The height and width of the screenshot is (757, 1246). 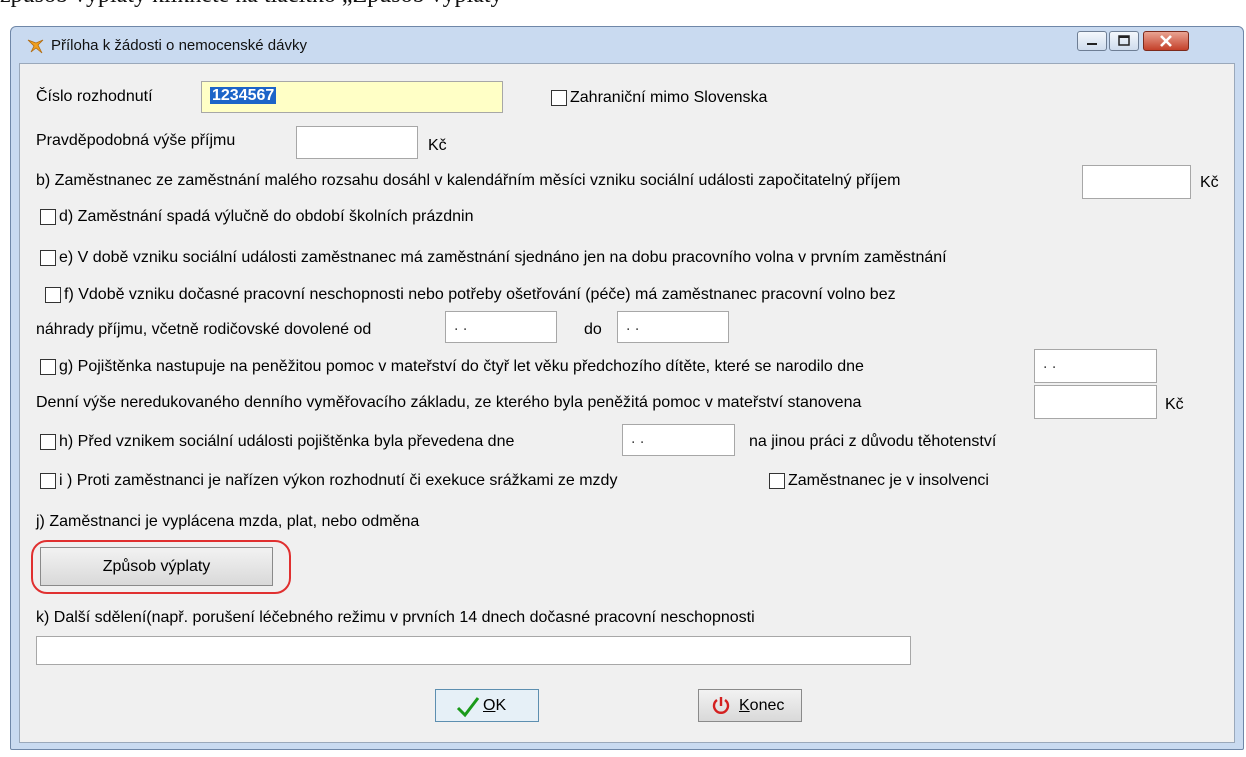 I want to click on g-denni-unit: Kč, so click(x=1174, y=404).